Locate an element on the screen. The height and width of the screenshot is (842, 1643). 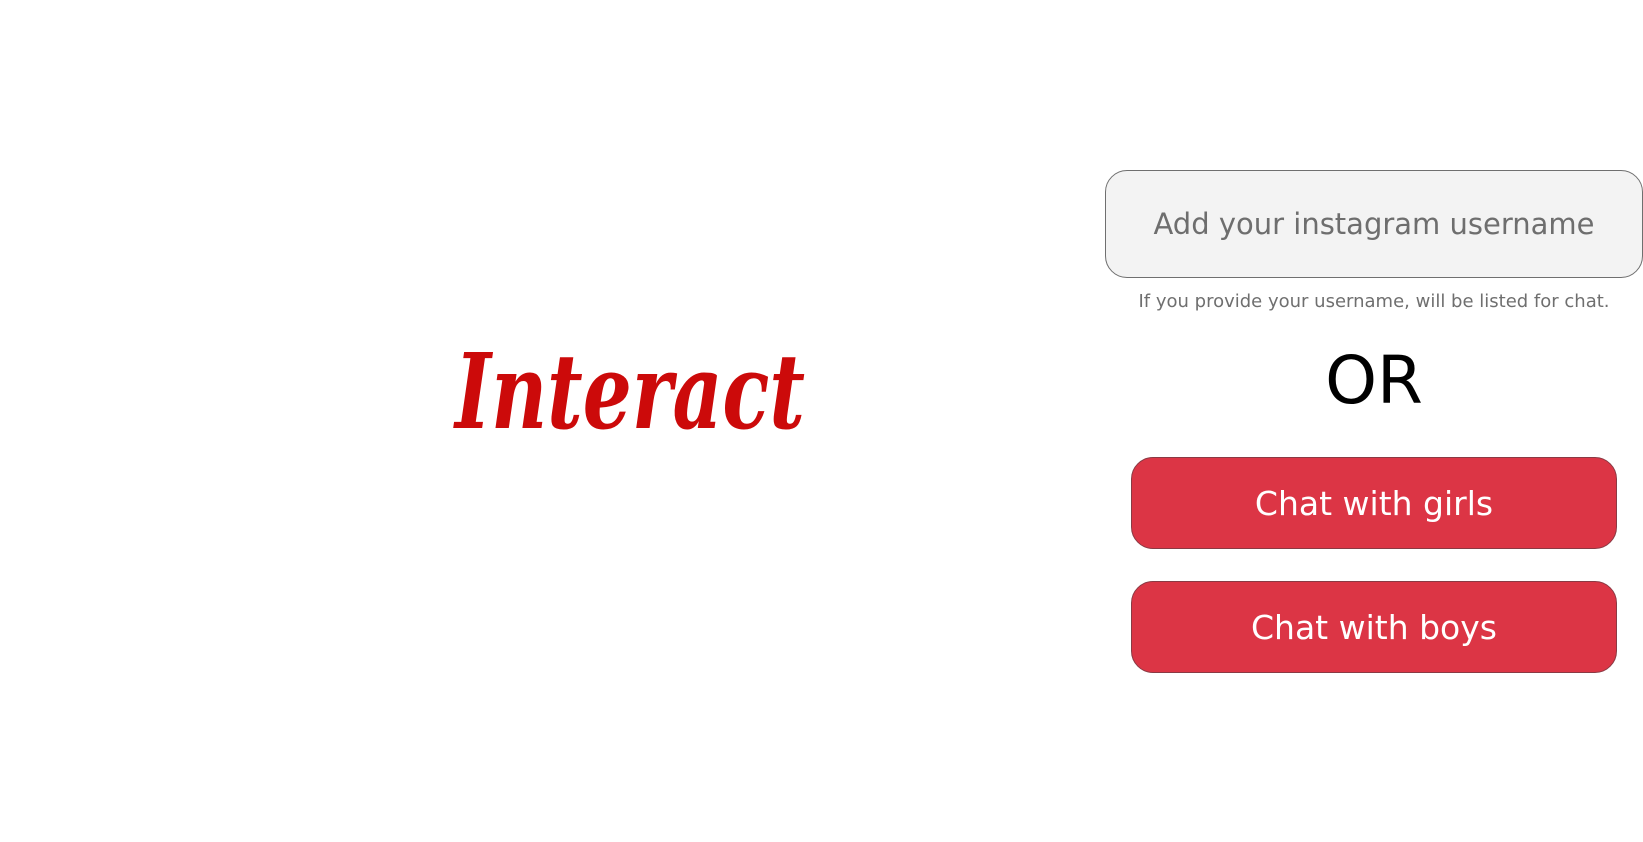
logo: Interact is located at coordinates (630, 395).